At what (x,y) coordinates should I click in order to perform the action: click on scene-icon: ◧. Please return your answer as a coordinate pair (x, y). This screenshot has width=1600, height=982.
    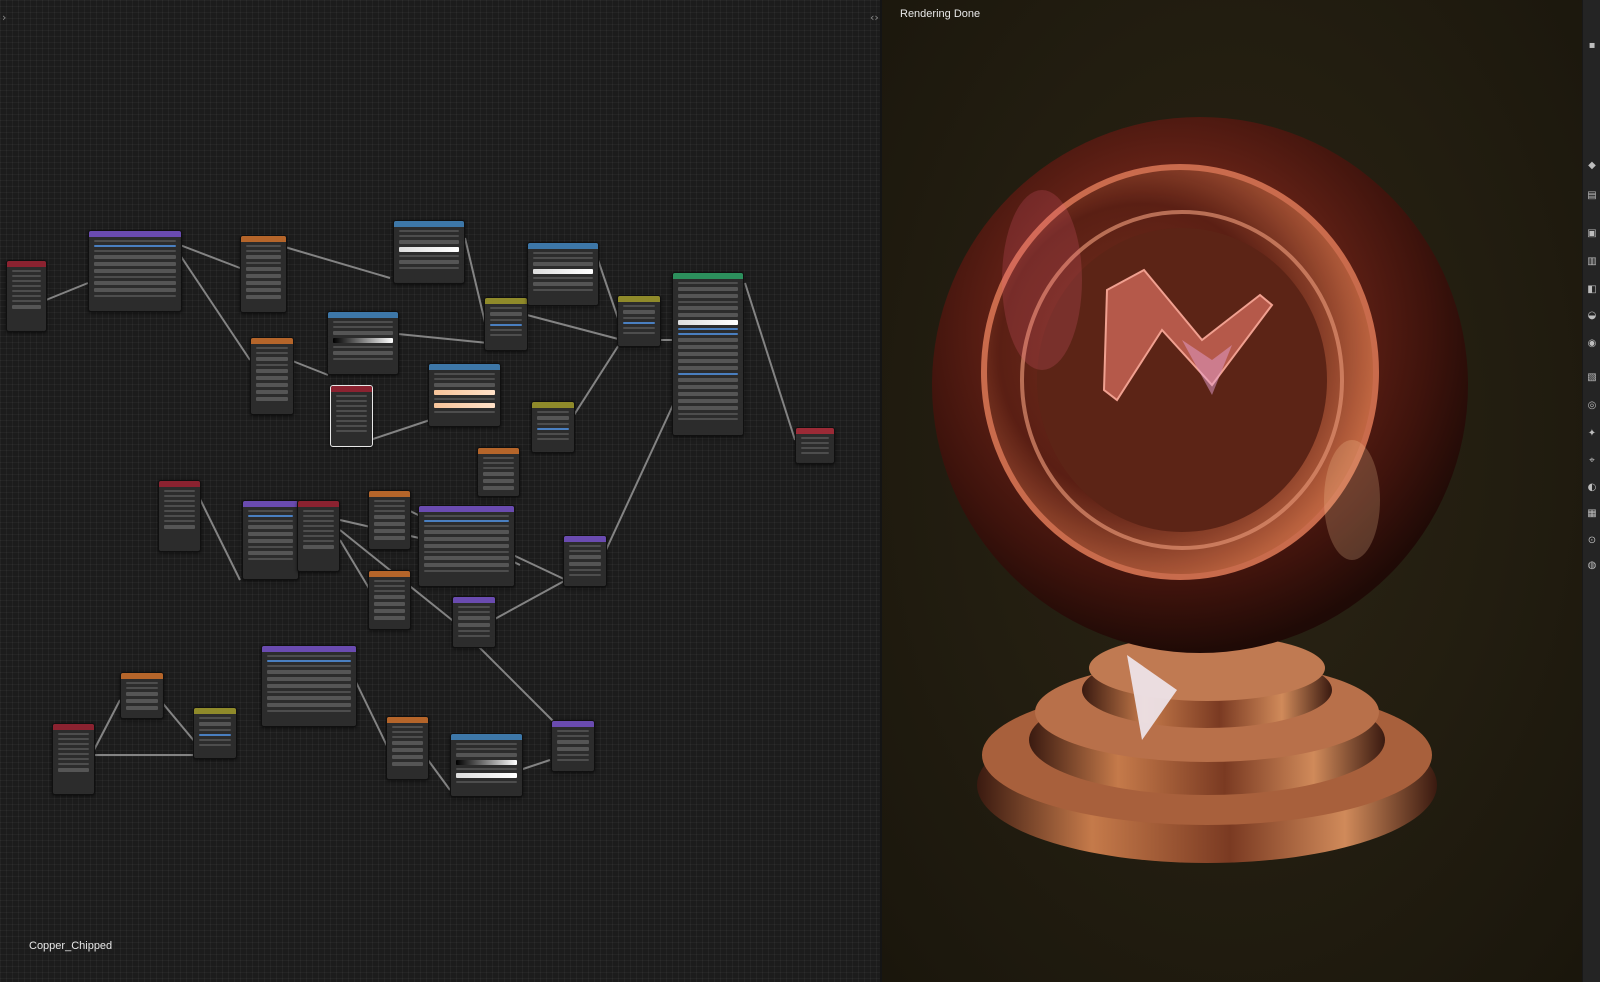
    Looking at the image, I should click on (1592, 290).